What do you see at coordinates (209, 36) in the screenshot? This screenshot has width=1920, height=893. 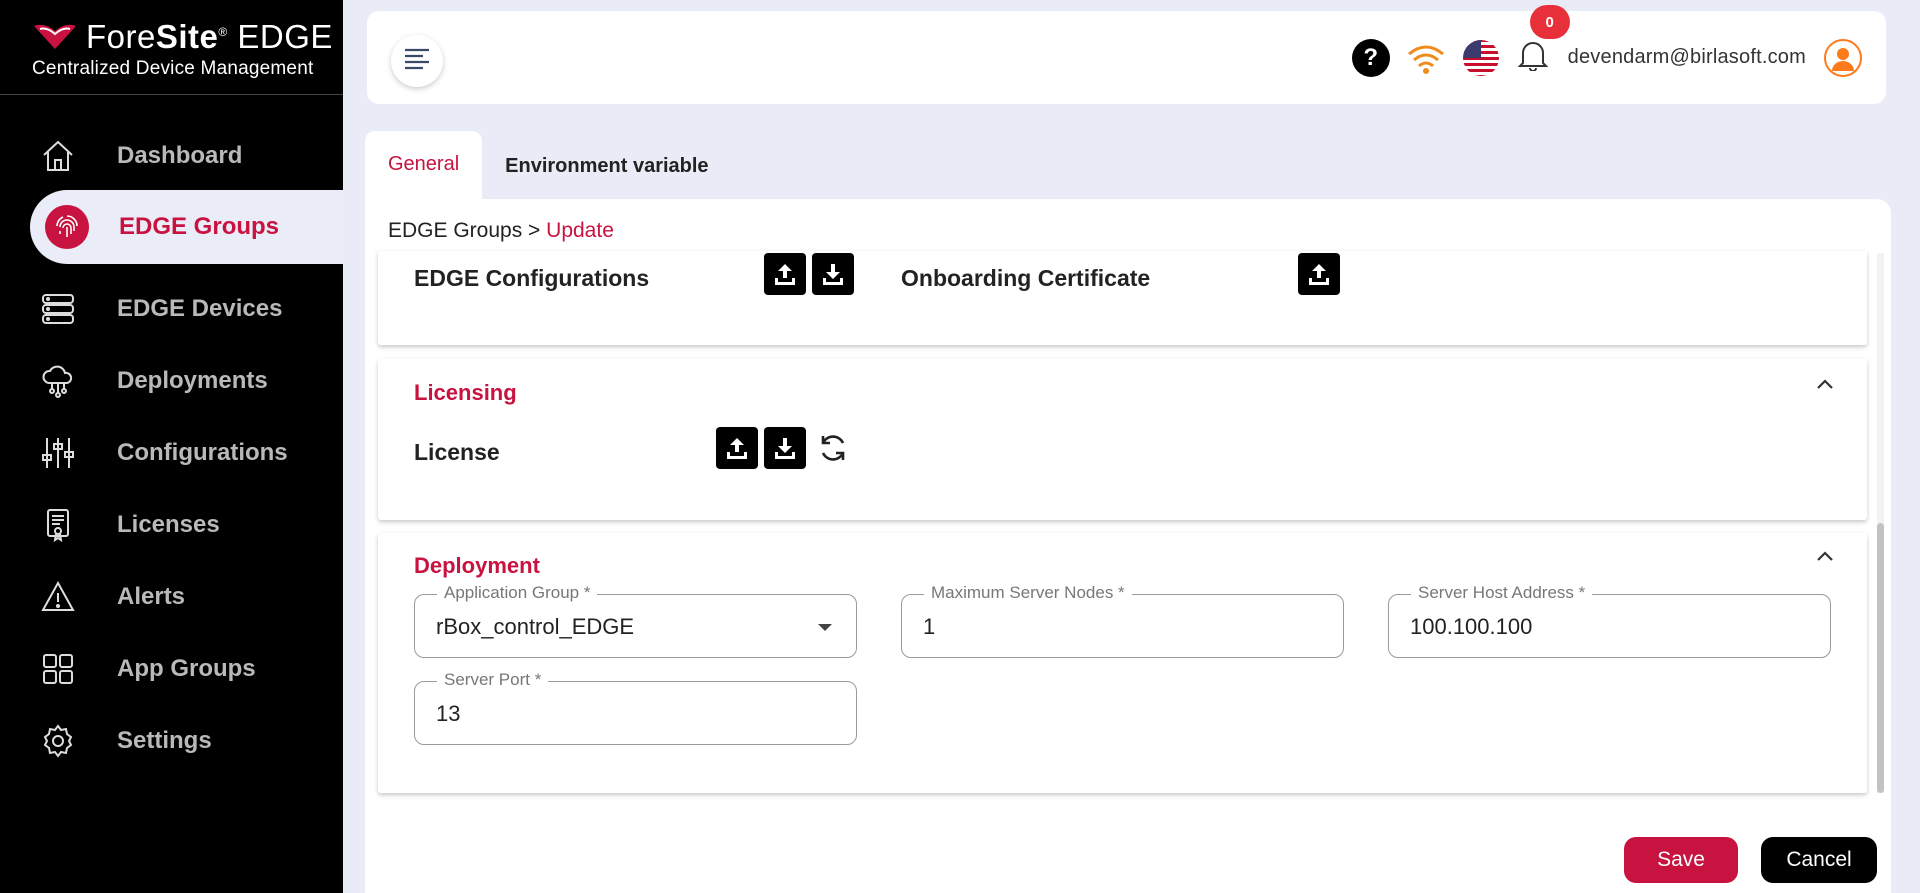 I see `brand-name: ForeSite® EDGE` at bounding box center [209, 36].